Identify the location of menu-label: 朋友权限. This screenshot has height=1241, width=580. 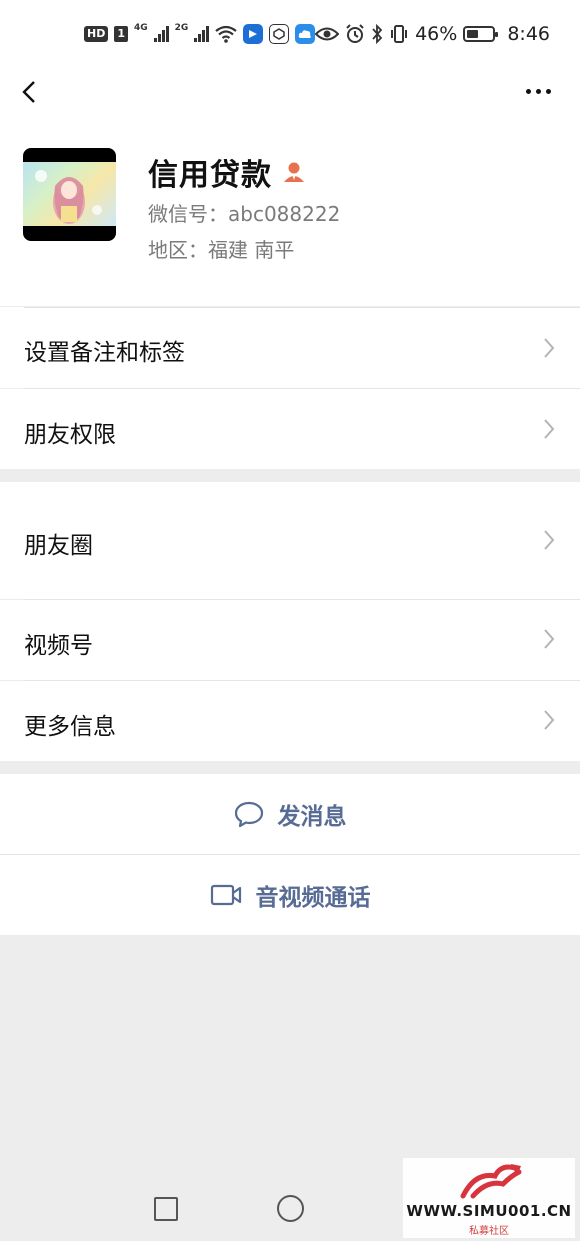
(70, 435).